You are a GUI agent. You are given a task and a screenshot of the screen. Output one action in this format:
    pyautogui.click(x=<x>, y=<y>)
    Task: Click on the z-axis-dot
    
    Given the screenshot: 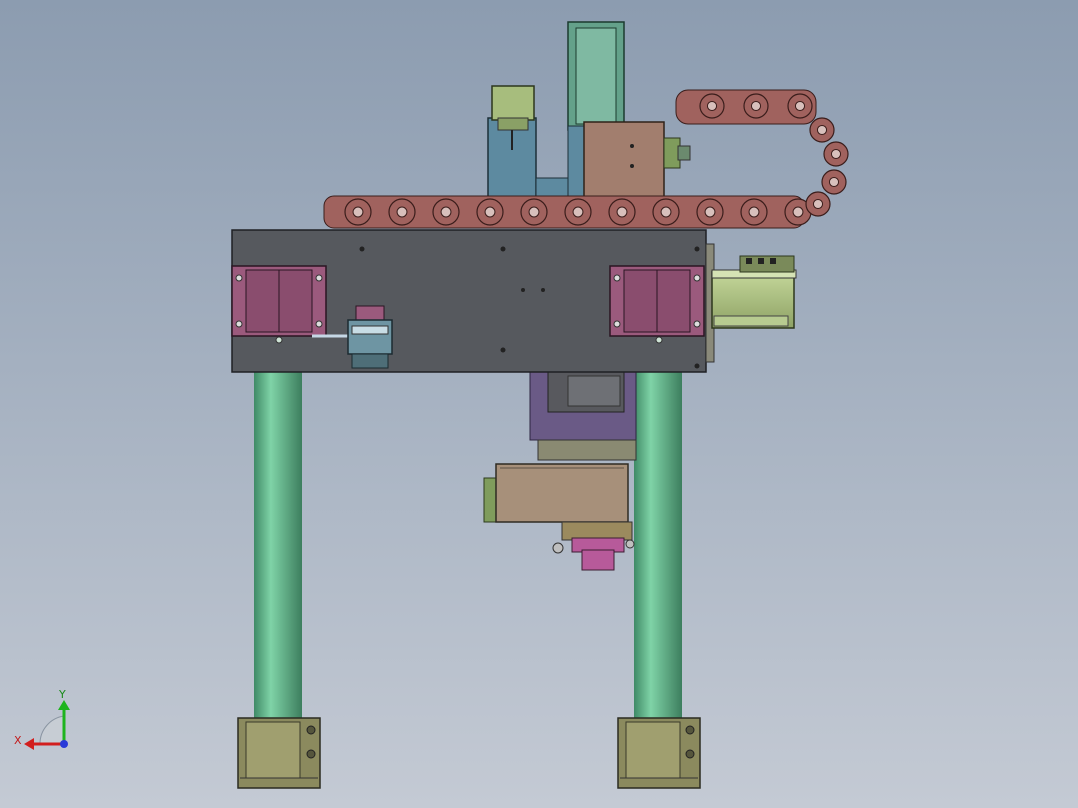 What is the action you would take?
    pyautogui.click(x=64, y=744)
    